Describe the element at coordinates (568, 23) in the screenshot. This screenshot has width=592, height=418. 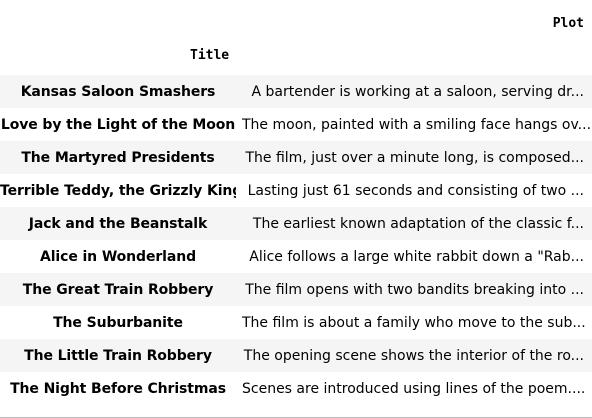
I see `column-header-plot: Plot` at that location.